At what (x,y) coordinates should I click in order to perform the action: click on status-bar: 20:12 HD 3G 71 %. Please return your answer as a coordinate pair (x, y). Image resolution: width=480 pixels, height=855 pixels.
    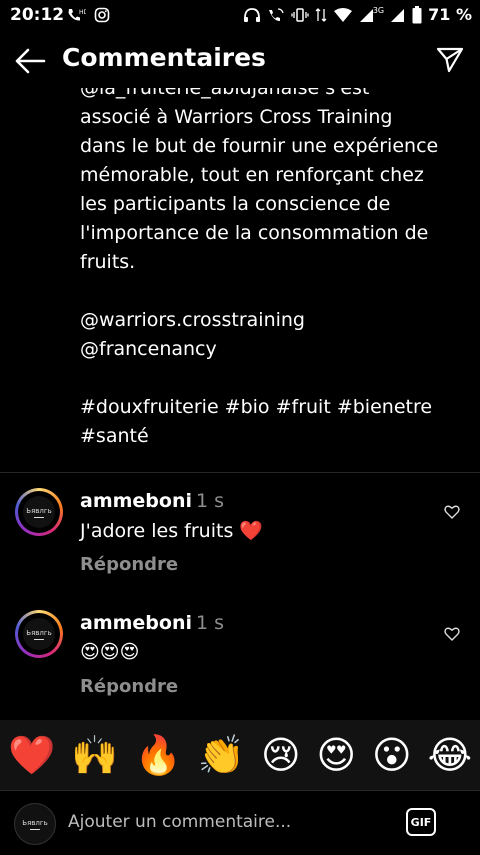
    Looking at the image, I should click on (240, 15).